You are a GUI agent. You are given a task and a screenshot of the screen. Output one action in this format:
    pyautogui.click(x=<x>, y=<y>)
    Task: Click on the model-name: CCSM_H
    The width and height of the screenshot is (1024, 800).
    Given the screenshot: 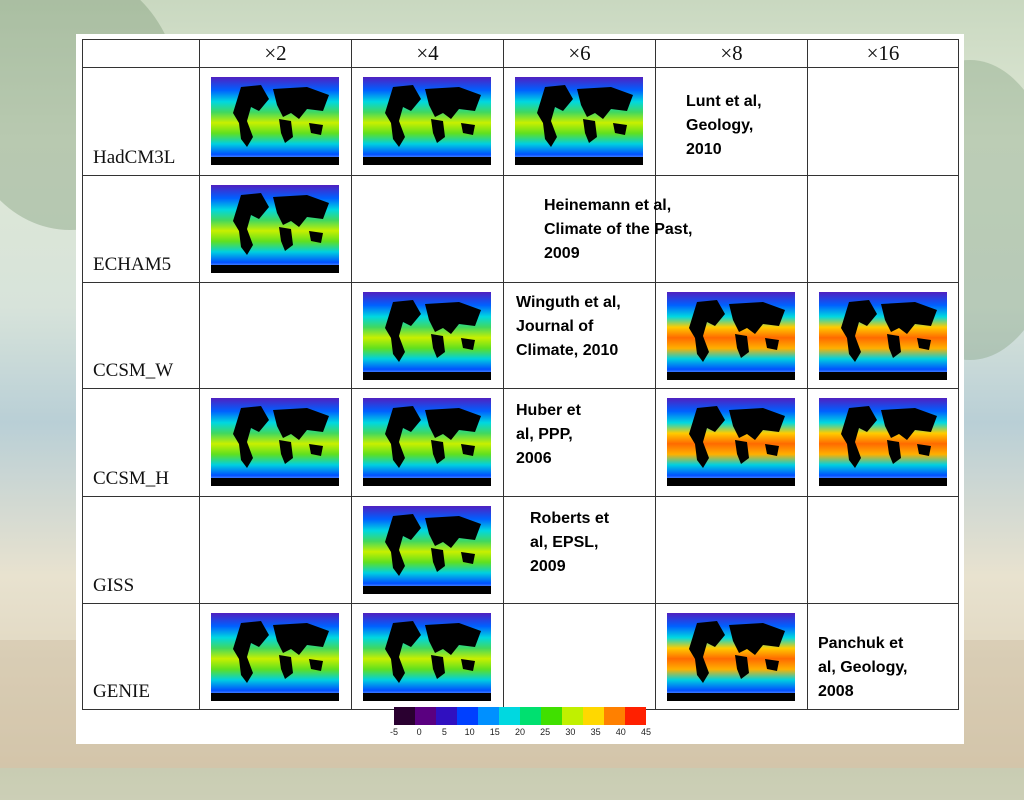 What is the action you would take?
    pyautogui.click(x=131, y=479)
    